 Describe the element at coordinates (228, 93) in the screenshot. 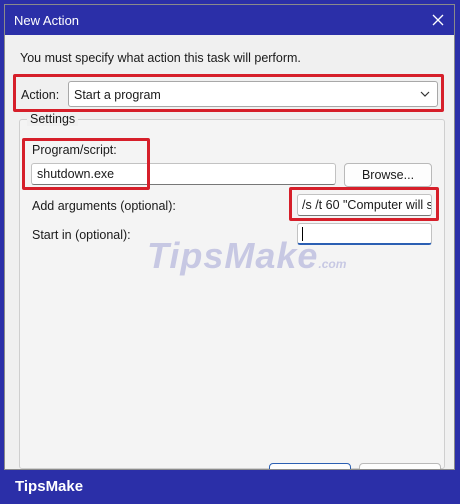

I see `highlight-action` at that location.